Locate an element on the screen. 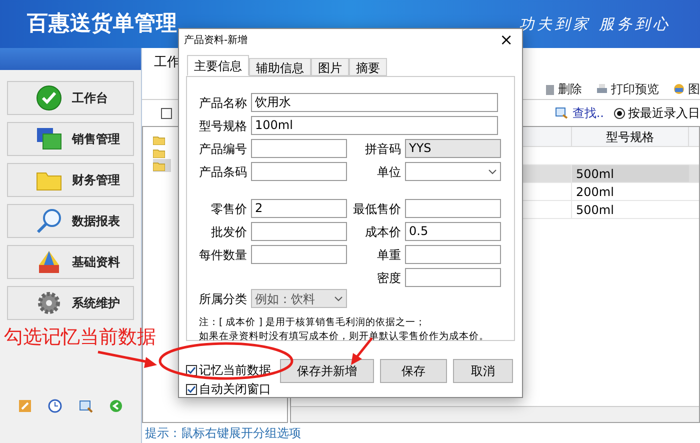  checkmark-icon is located at coordinates (49, 98).